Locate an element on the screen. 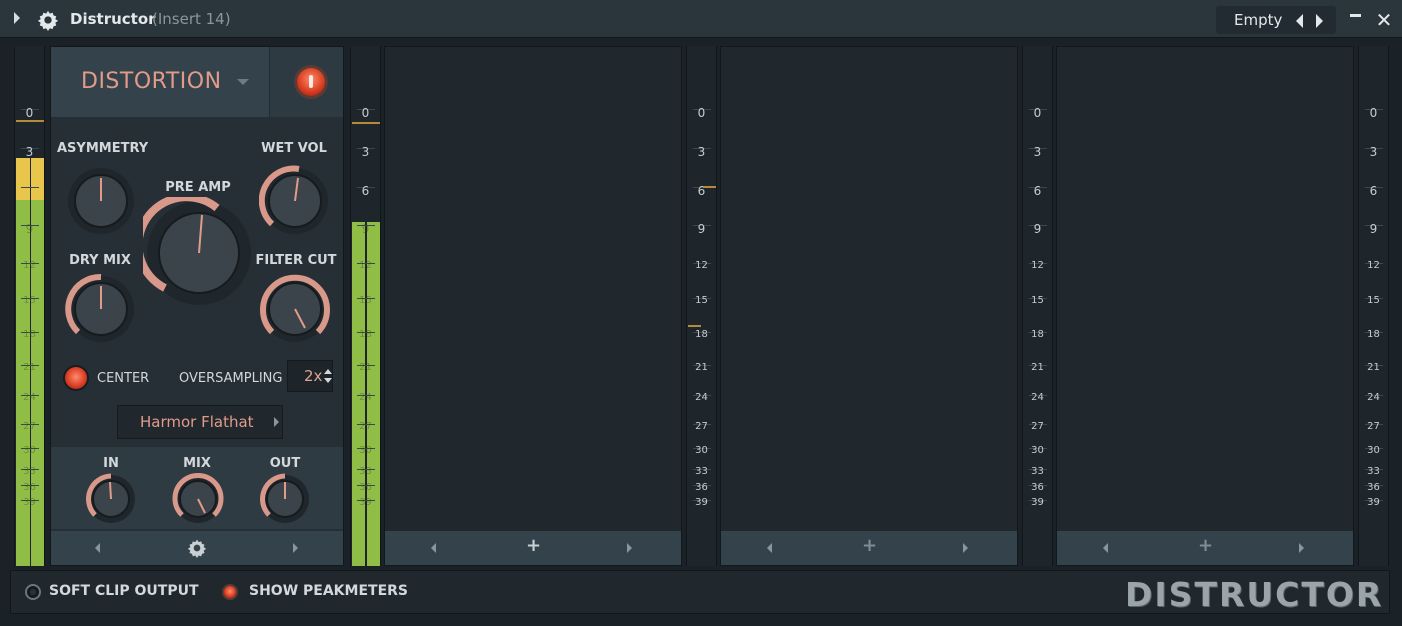 The image size is (1402, 626). brand-logo: DISTRUCTOR is located at coordinates (1254, 594).